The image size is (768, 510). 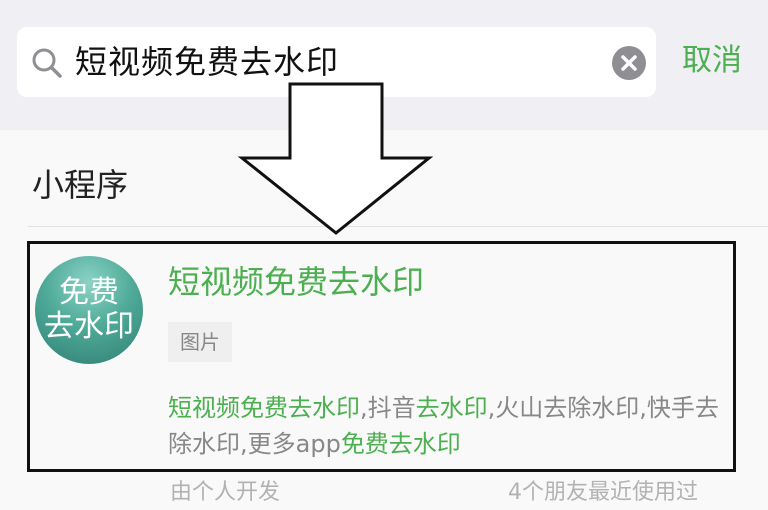 I want to click on friends-used-label: 4个朋友最近使用过, so click(x=603, y=492).